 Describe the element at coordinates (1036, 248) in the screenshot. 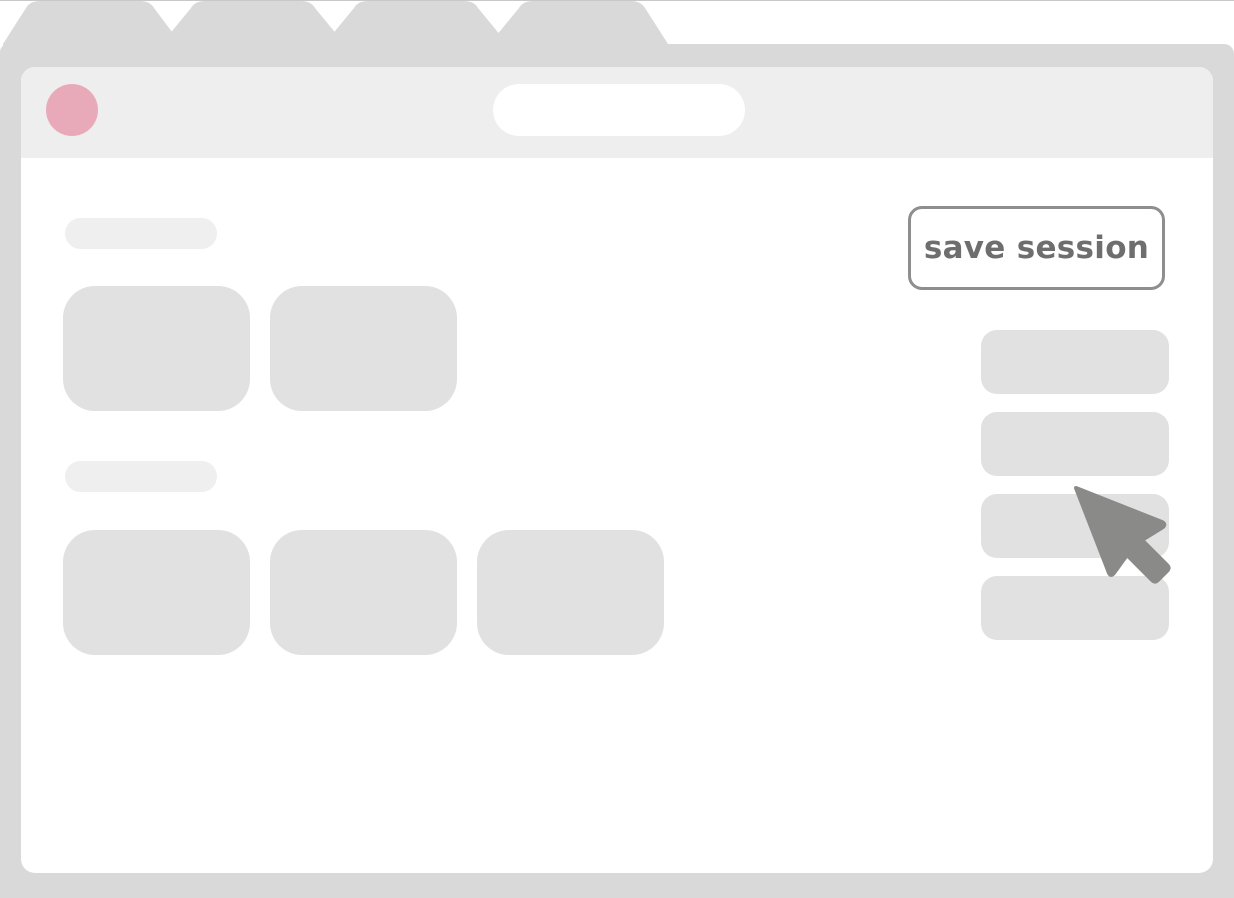

I see `save-session-button: save session` at that location.